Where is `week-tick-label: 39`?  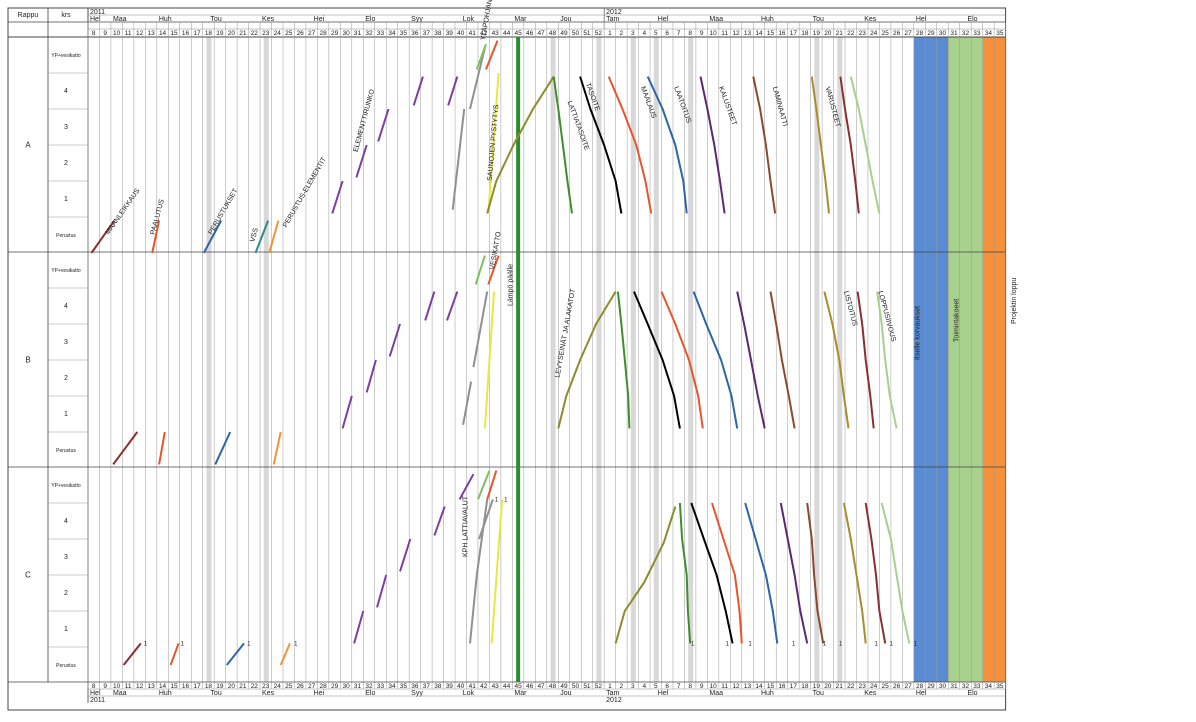
week-tick-label: 39 is located at coordinates (450, 33).